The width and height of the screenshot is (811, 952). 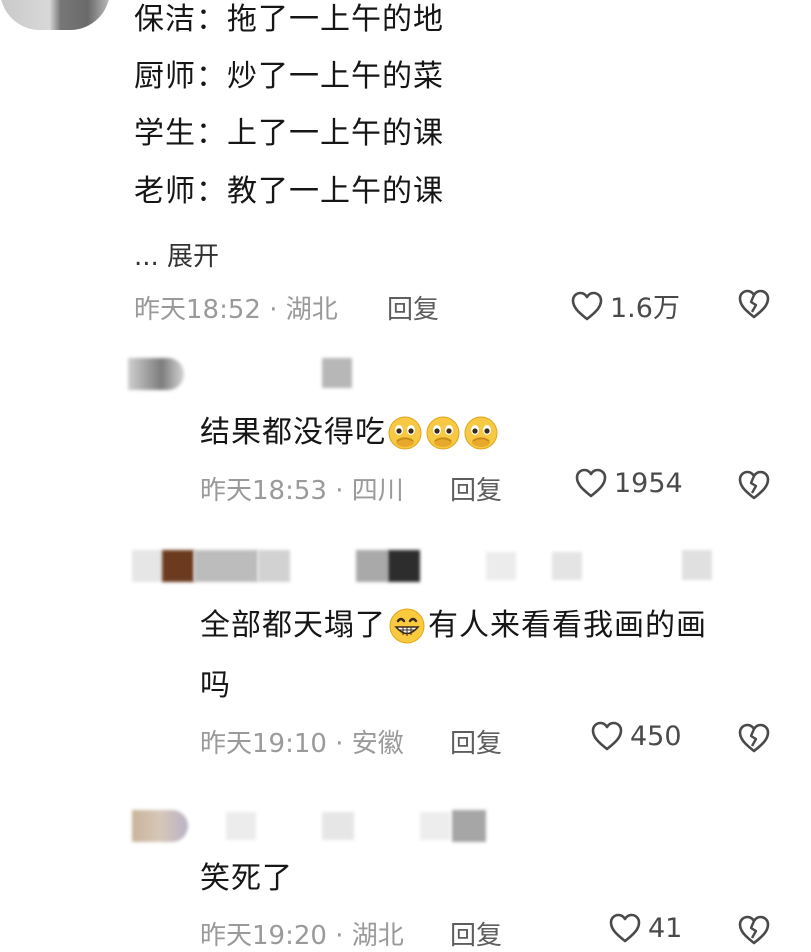 I want to click on comment-line: 学生：上了一上午的课, so click(x=289, y=133).